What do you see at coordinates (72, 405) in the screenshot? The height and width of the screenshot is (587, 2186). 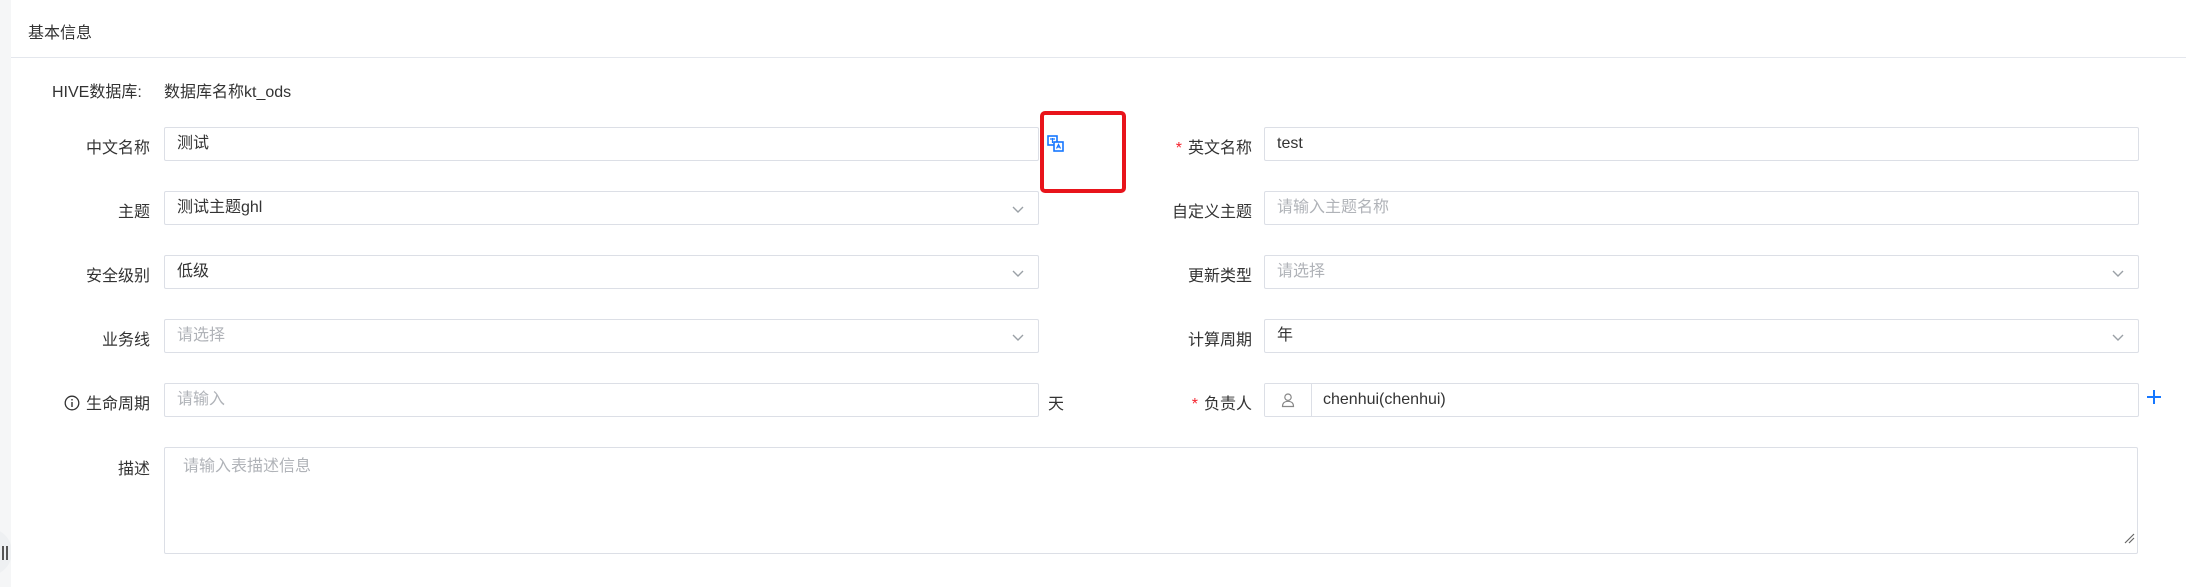 I see `info-icon` at bounding box center [72, 405].